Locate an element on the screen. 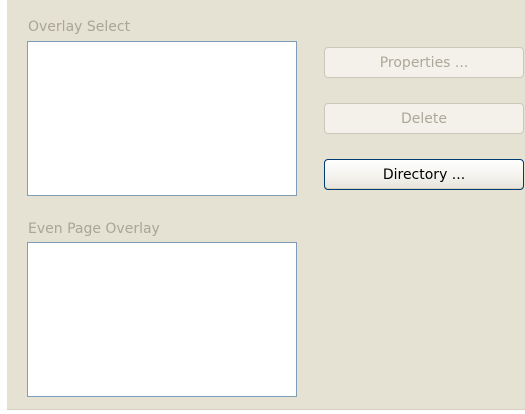  delete-button: Delete is located at coordinates (424, 118).